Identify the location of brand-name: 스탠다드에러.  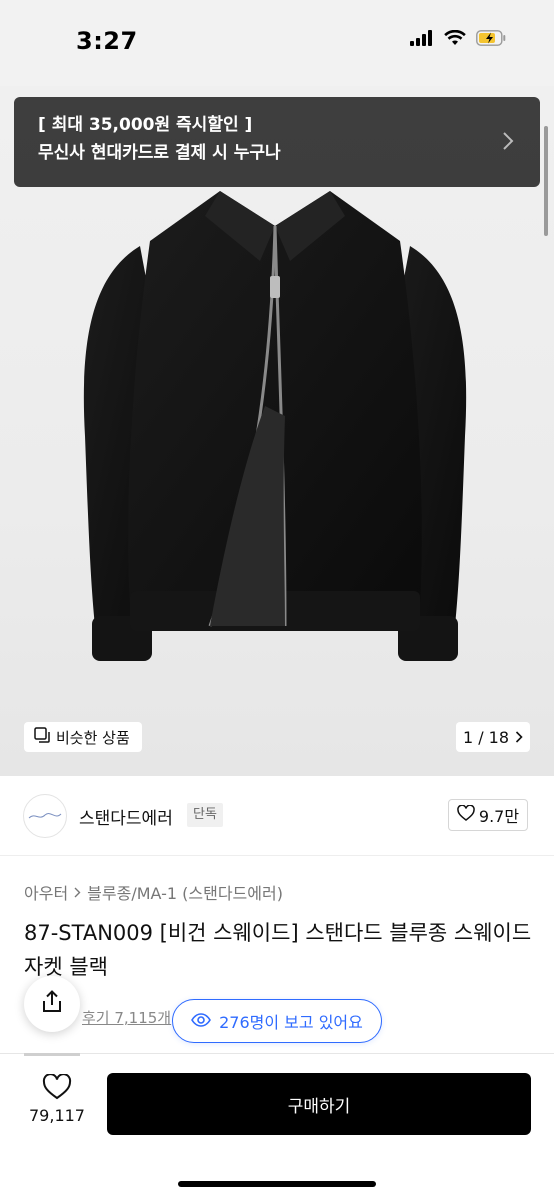
(126, 816).